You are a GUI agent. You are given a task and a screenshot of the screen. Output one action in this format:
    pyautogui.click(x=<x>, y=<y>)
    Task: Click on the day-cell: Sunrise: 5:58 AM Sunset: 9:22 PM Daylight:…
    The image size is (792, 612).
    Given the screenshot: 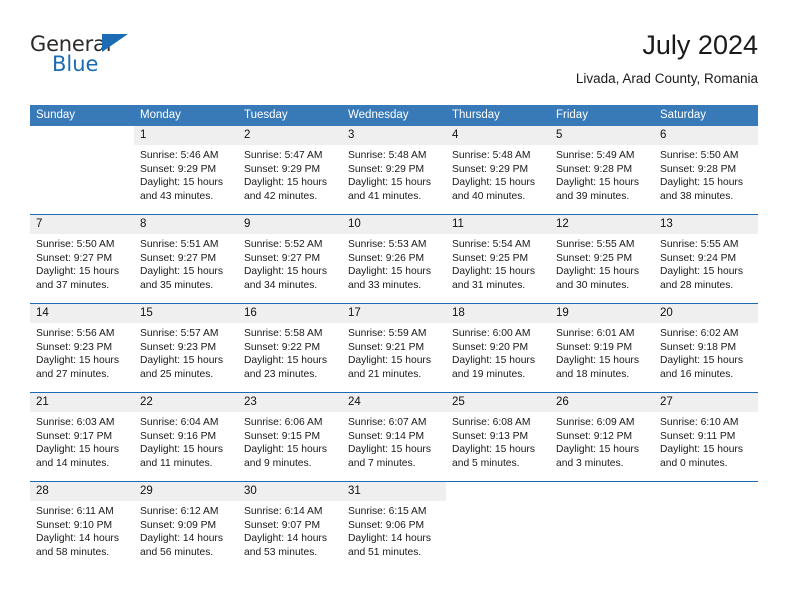 What is the action you would take?
    pyautogui.click(x=290, y=357)
    